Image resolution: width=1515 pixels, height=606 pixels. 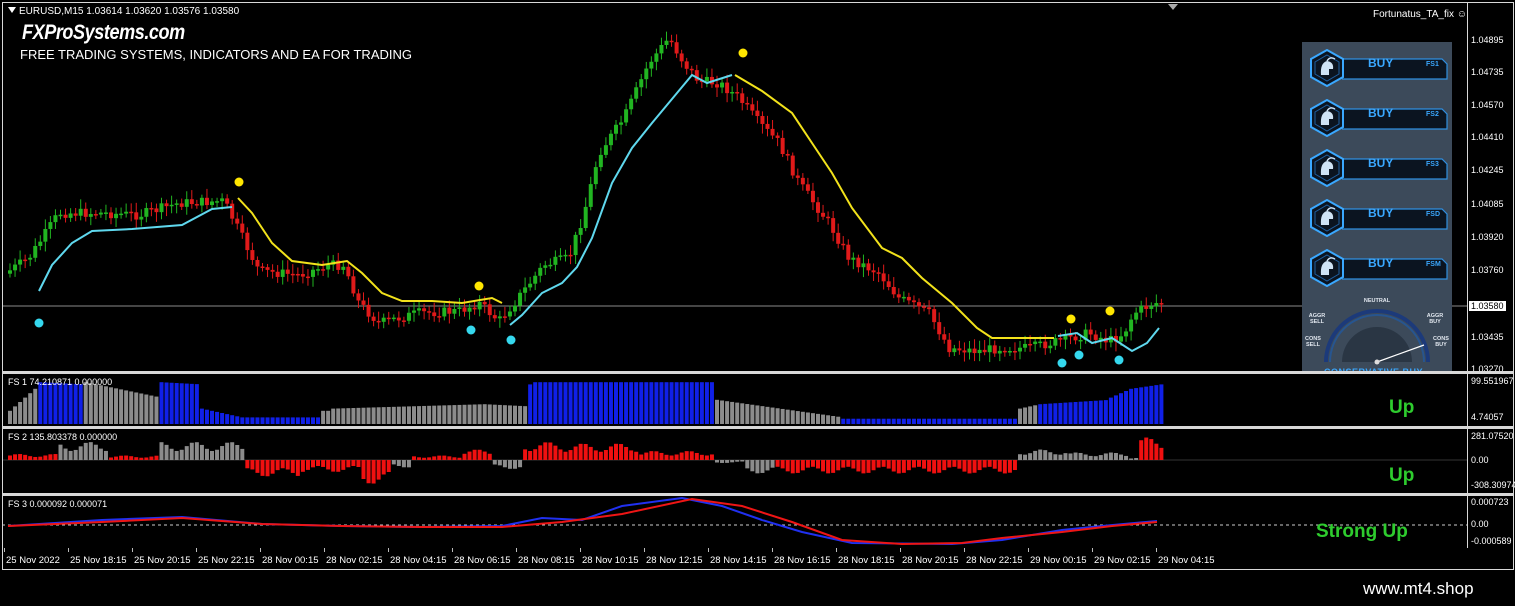 I want to click on sell-signal-dot, so click(x=743, y=53).